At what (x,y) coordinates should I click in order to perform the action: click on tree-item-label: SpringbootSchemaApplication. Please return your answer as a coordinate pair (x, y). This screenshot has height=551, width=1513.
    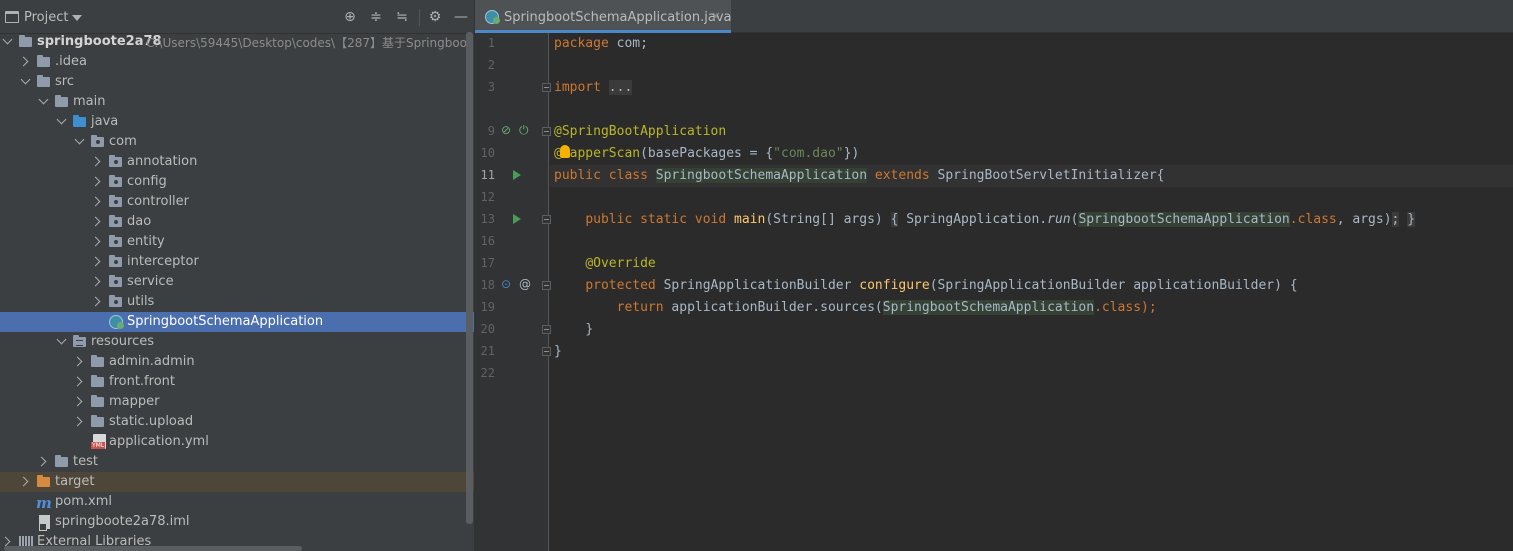
    Looking at the image, I should click on (225, 321).